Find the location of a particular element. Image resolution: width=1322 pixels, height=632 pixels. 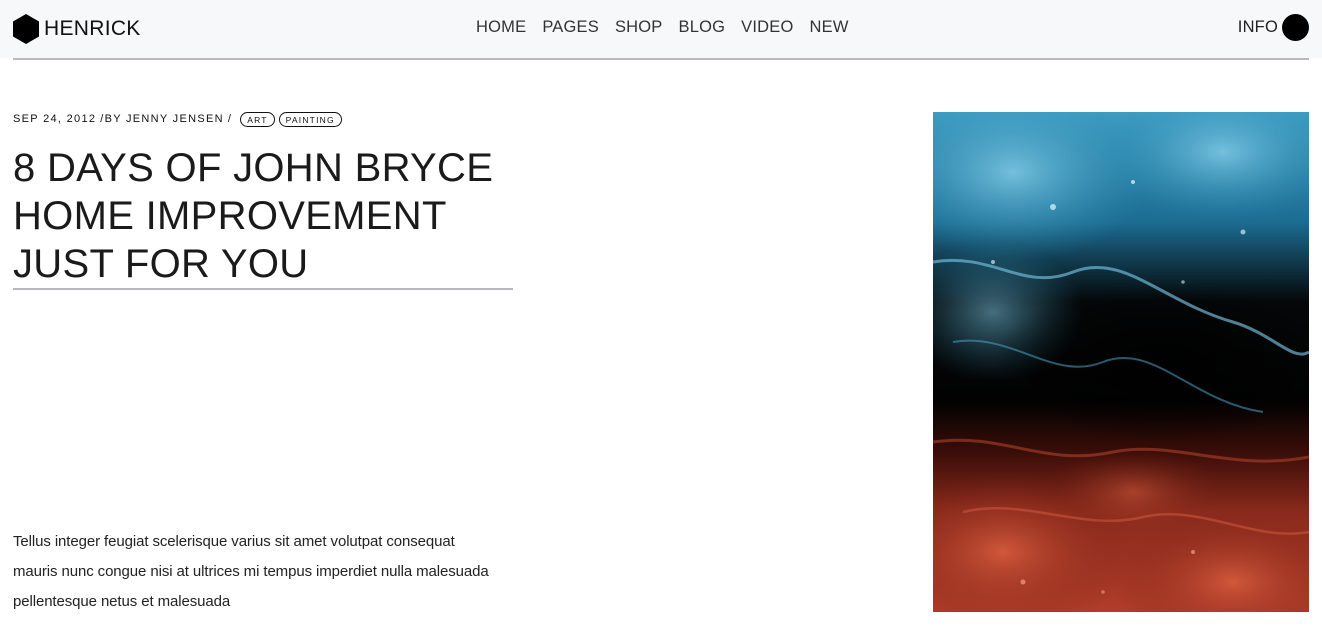

by-label: /BY is located at coordinates (111, 119).